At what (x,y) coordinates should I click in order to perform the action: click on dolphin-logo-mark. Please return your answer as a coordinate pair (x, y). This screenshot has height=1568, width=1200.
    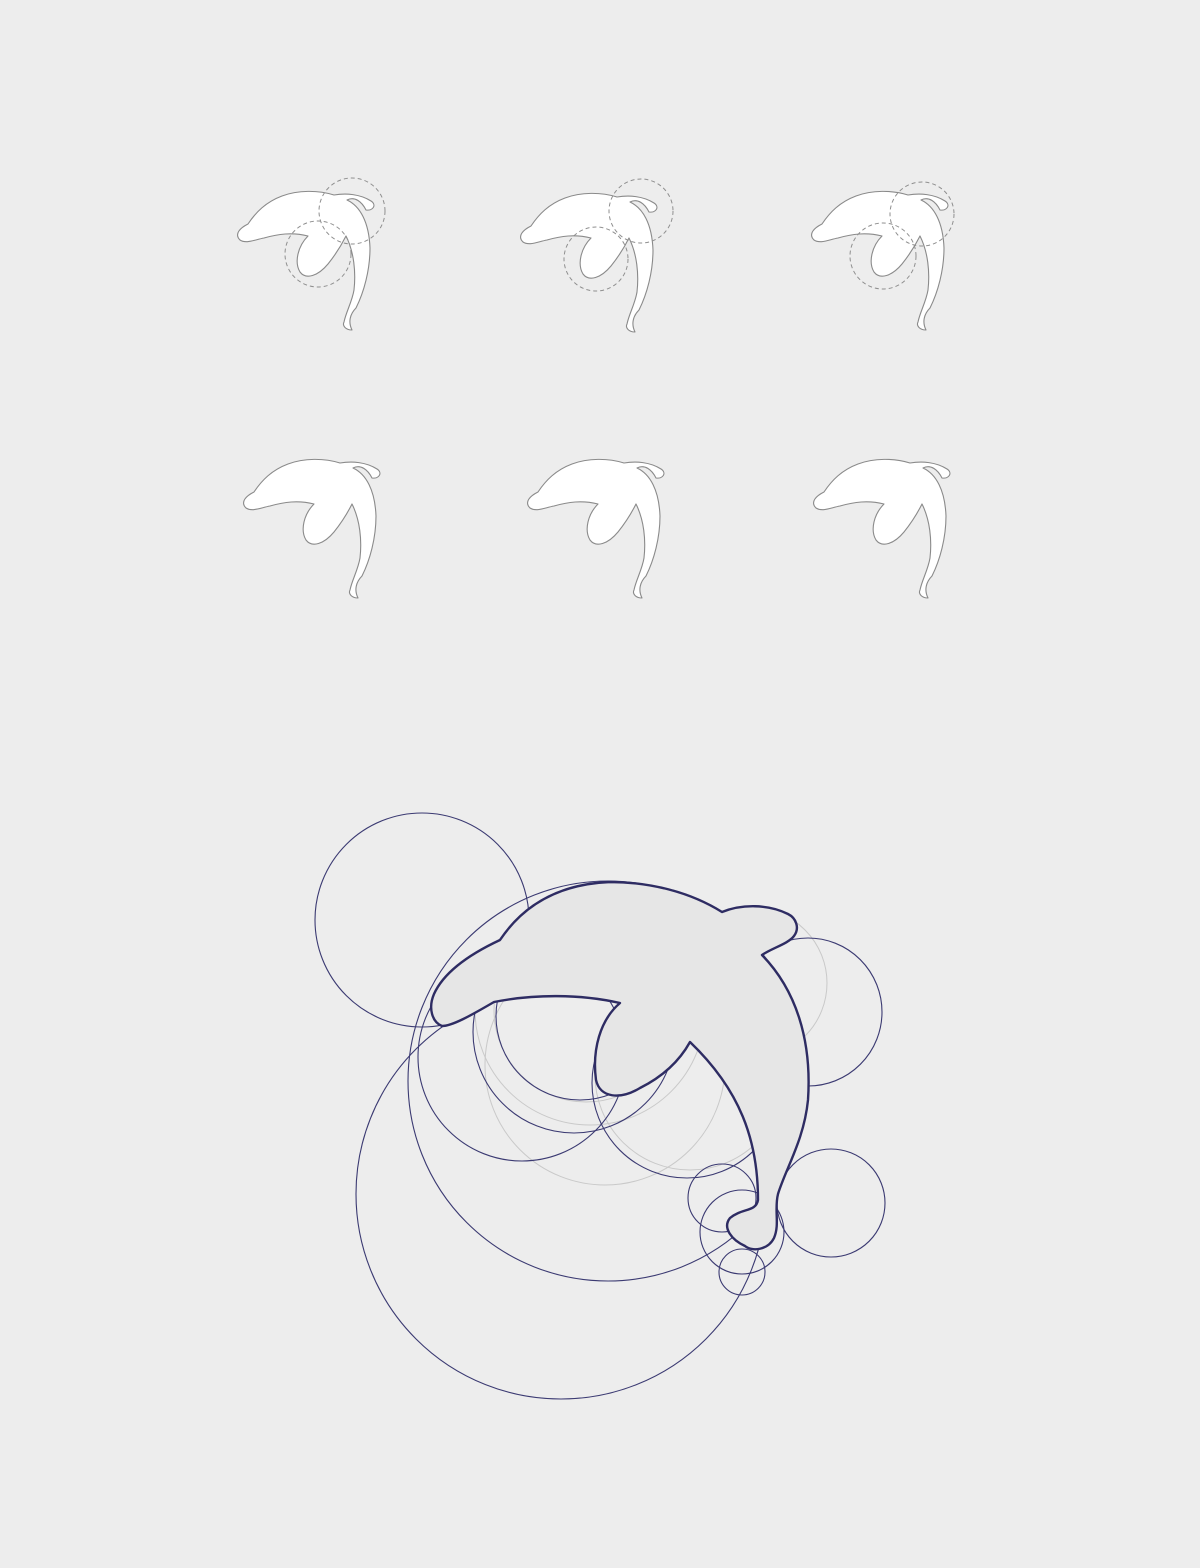
    Looking at the image, I should click on (620, 1065).